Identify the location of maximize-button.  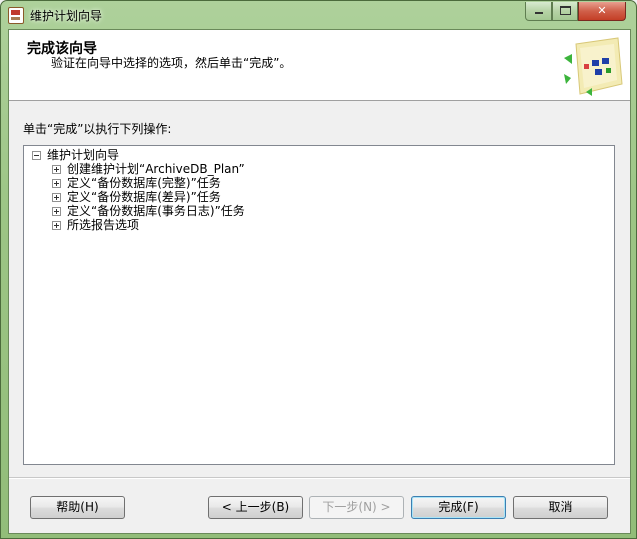
(565, 11).